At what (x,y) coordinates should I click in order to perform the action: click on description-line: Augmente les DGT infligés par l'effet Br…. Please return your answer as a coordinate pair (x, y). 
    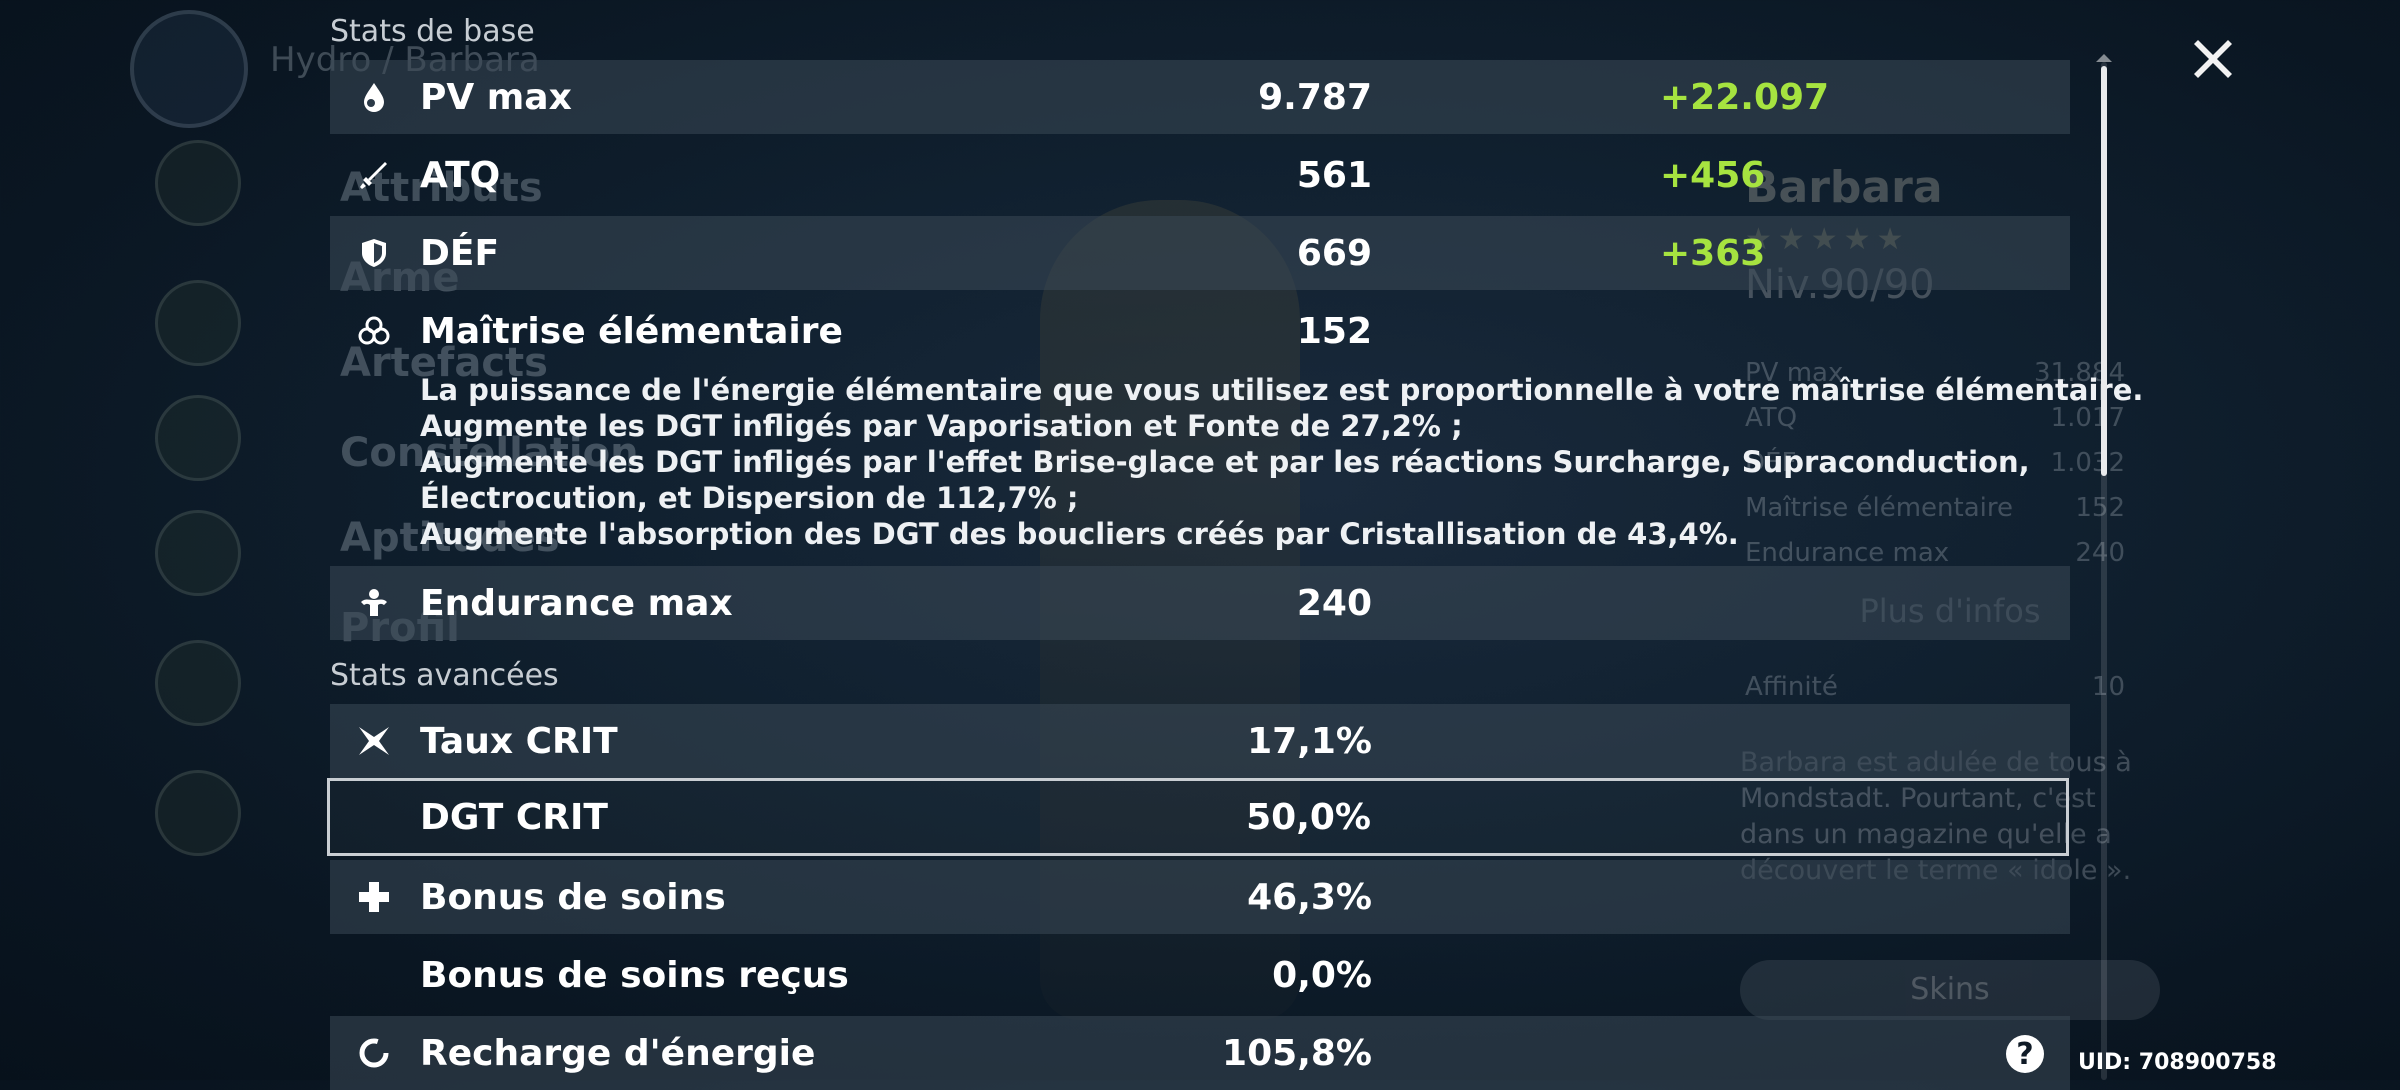
    Looking at the image, I should click on (1225, 462).